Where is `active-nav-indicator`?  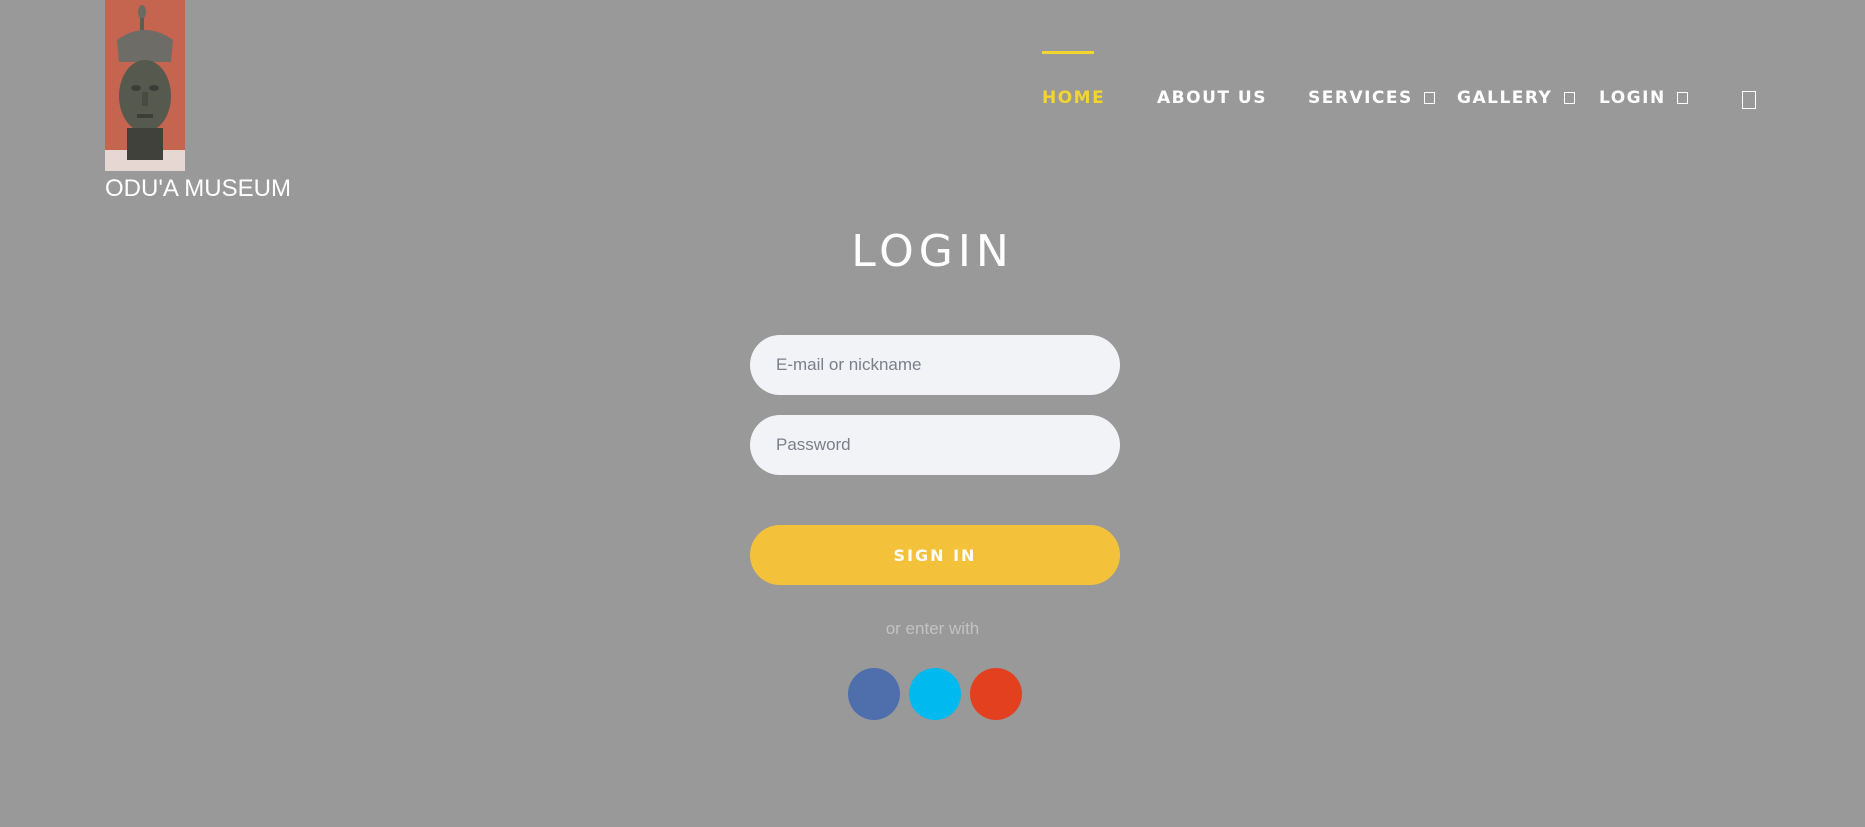
active-nav-indicator is located at coordinates (1068, 52).